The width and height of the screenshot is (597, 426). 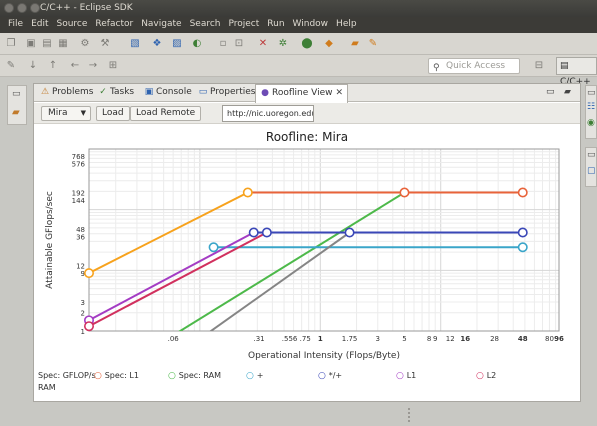 What do you see at coordinates (116, 93) in the screenshot?
I see `tab-tasks: ✓ Tasks` at bounding box center [116, 93].